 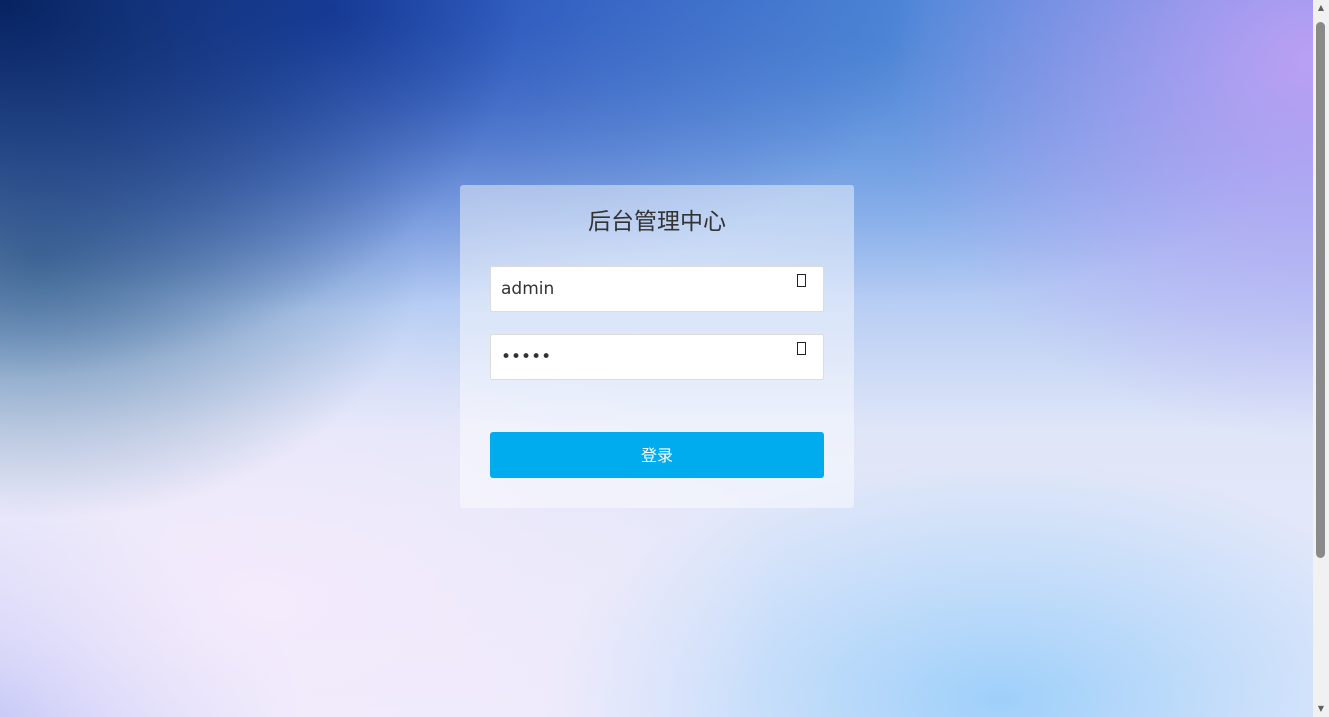 I want to click on scroll-down-arrow-icon: ▼, so click(x=1321, y=709).